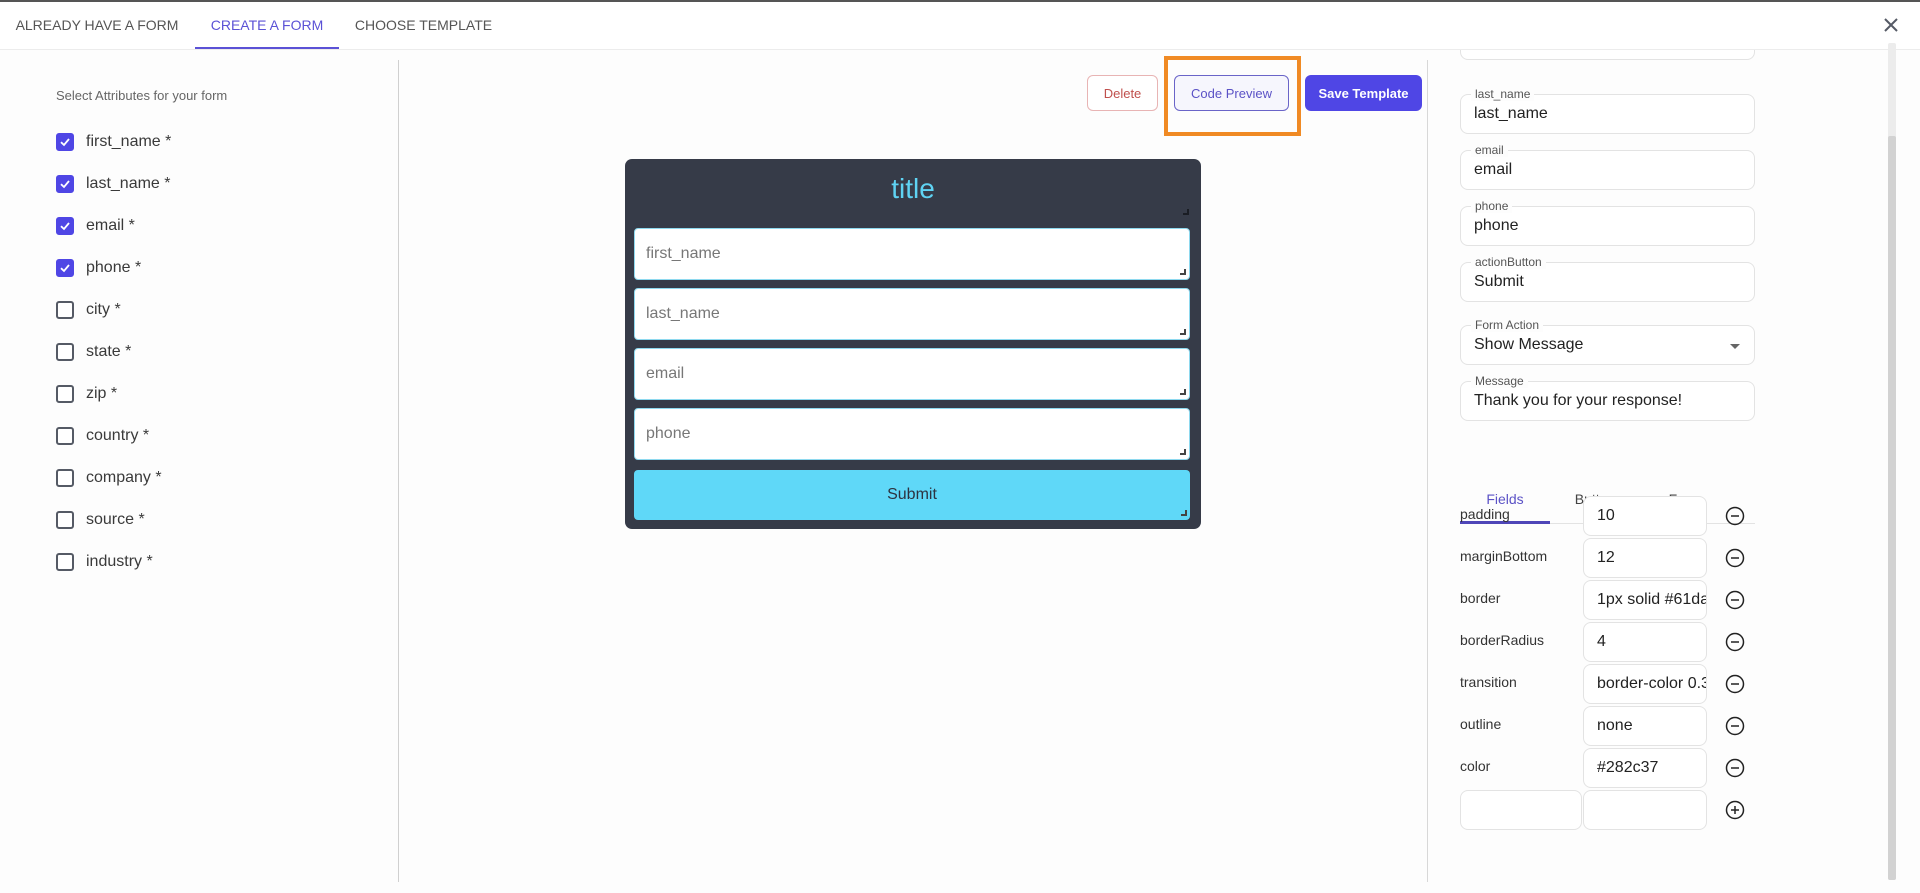 This screenshot has height=893, width=1920. Describe the element at coordinates (1645, 642) in the screenshot. I see `style-prop-value-input: 4` at that location.